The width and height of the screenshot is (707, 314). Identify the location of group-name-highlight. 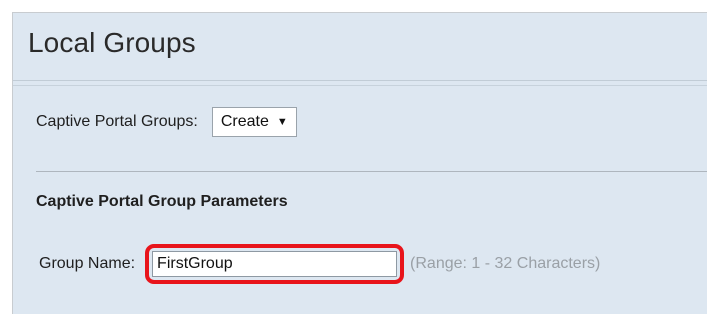
(275, 264).